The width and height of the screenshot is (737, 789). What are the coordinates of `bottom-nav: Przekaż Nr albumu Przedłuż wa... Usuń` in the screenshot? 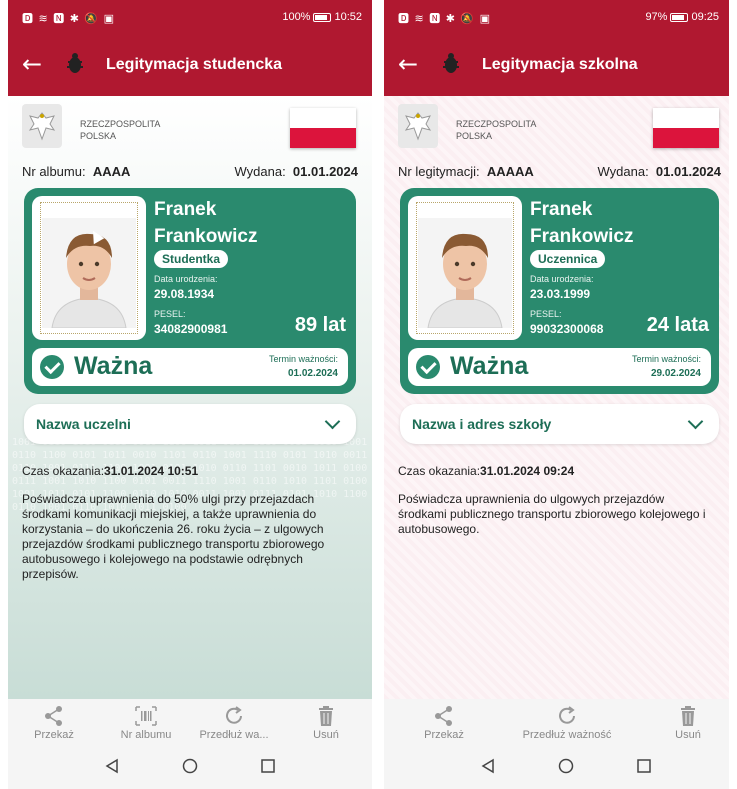 It's located at (190, 722).